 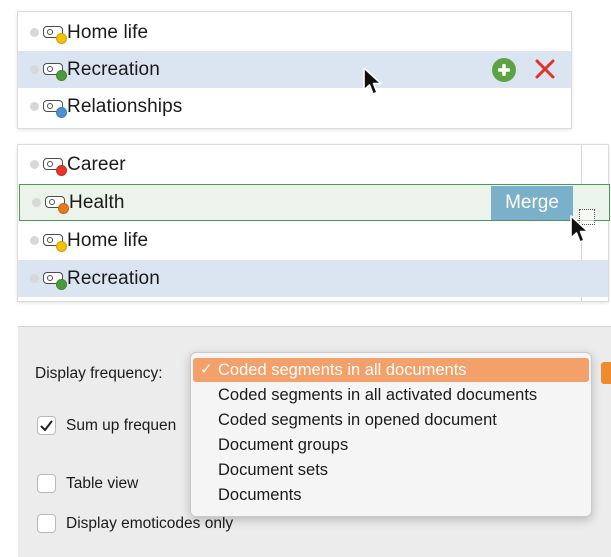 What do you see at coordinates (391, 470) in the screenshot?
I see `dropdown-option-document-sets: Document sets` at bounding box center [391, 470].